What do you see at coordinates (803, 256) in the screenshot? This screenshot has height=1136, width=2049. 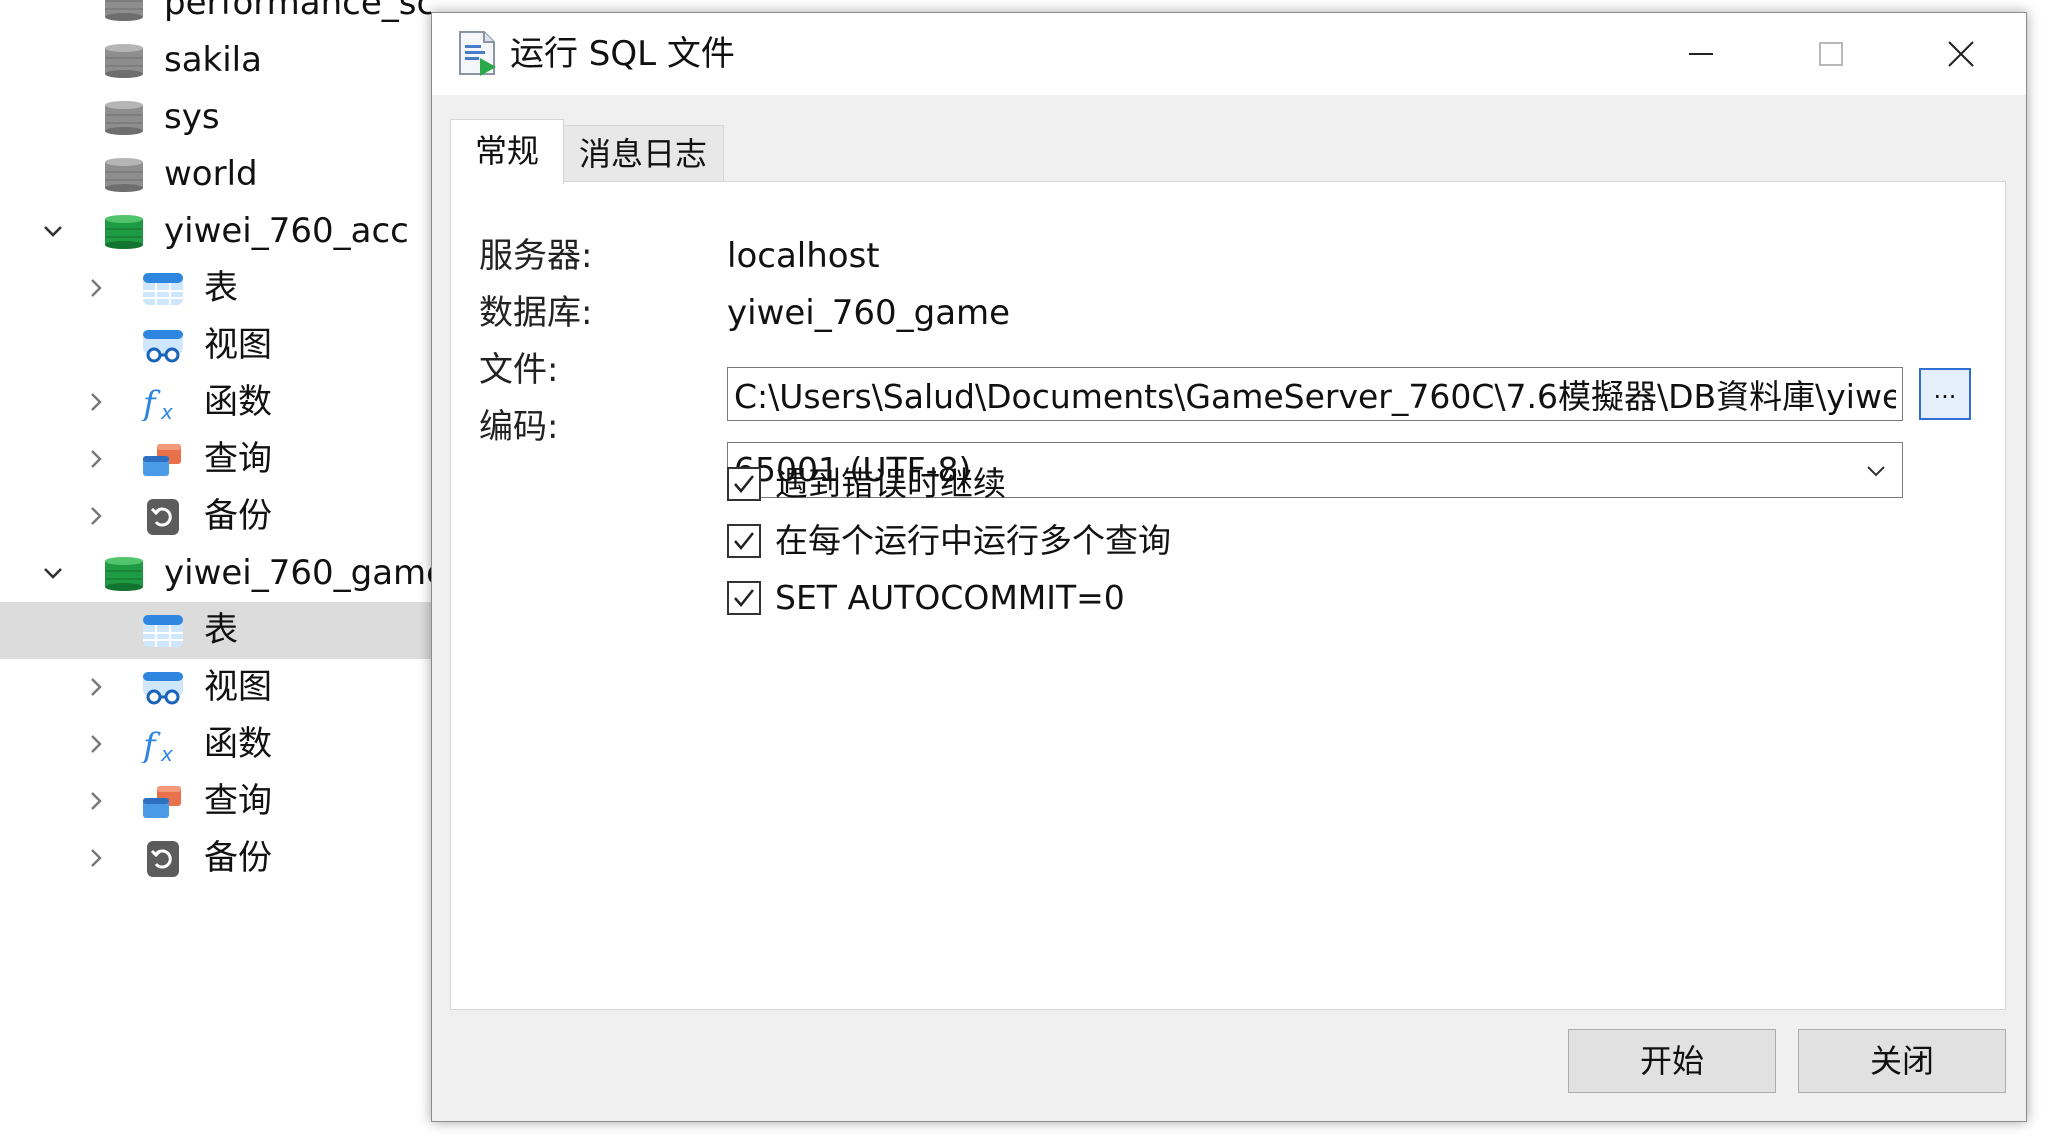 I see `server-value: localhost` at bounding box center [803, 256].